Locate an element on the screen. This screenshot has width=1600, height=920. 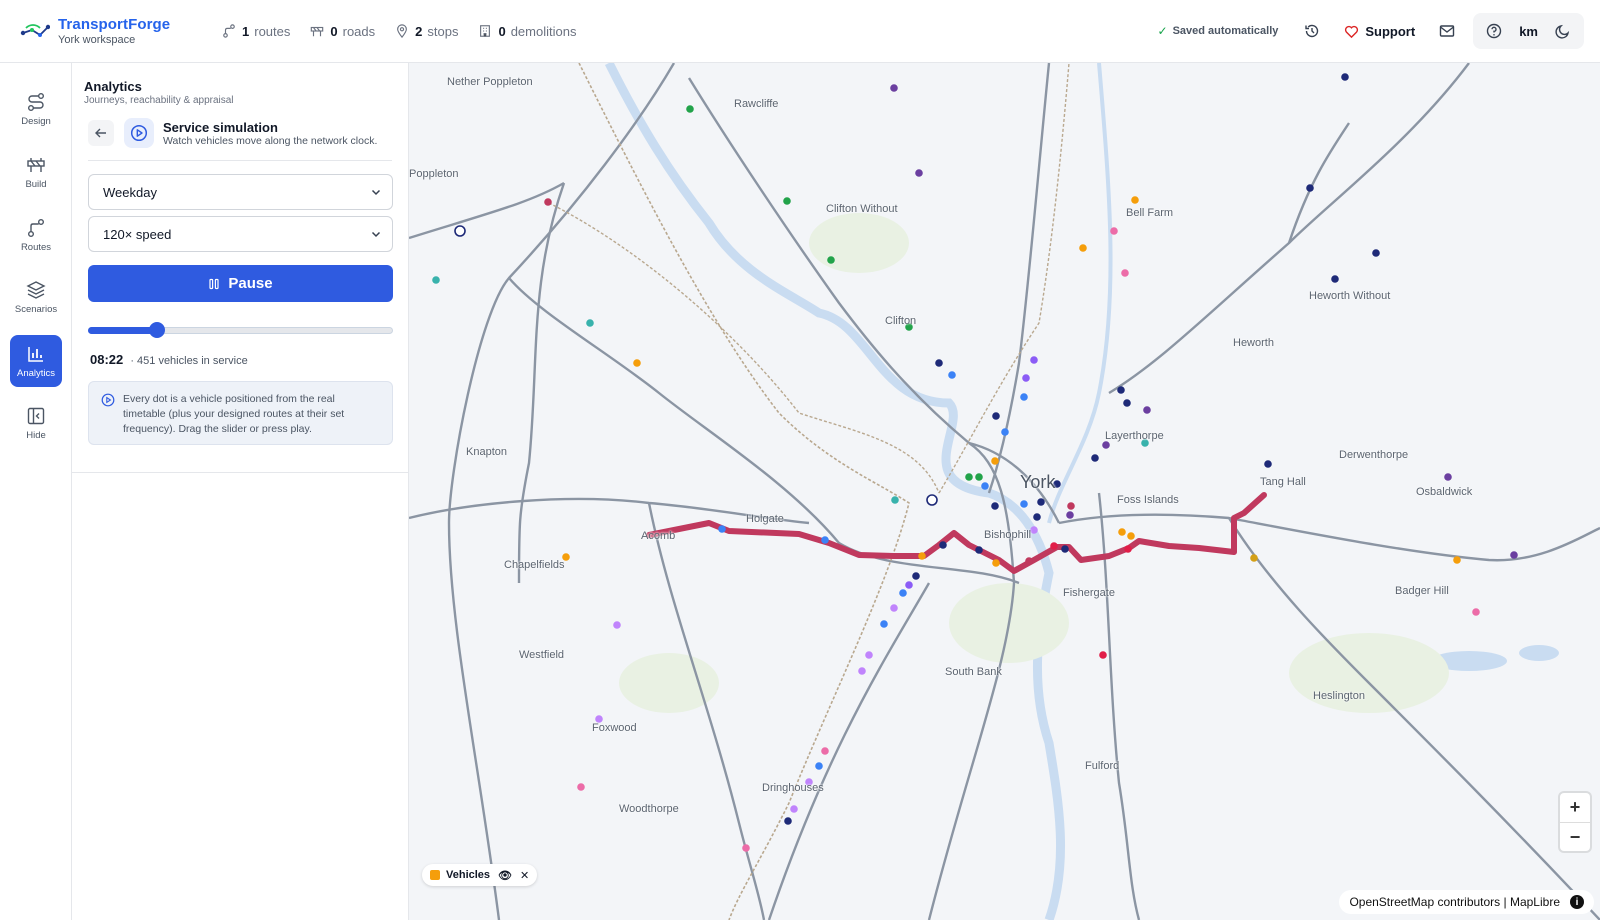
designed-route-line is located at coordinates (956, 533).